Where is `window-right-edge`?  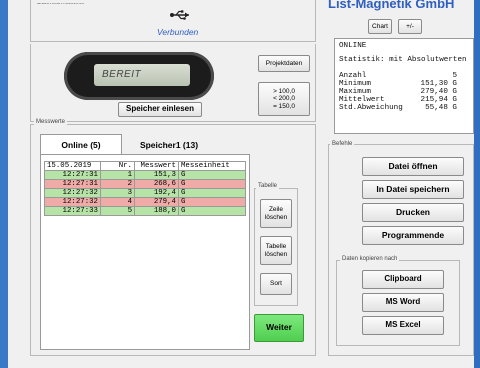 window-right-edge is located at coordinates (477, 184).